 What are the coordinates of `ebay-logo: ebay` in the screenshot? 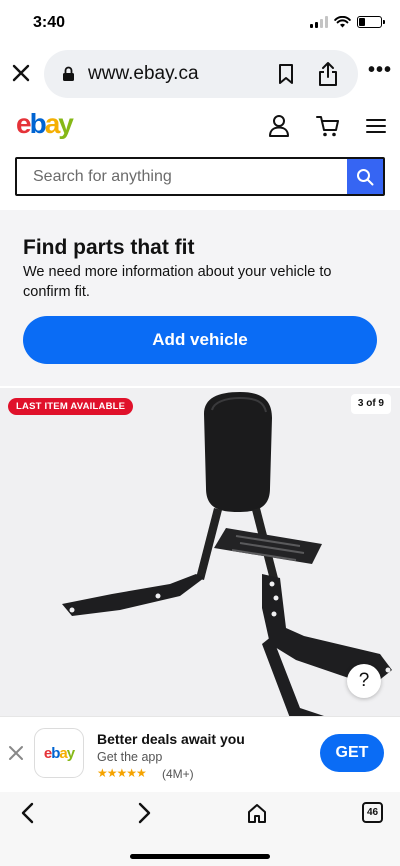 It's located at (45, 124).